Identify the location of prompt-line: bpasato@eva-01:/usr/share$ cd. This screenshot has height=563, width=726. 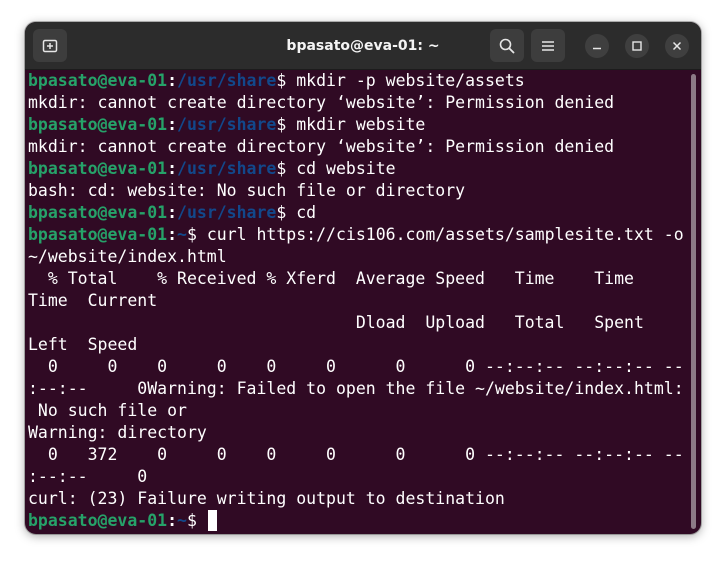
(358, 213).